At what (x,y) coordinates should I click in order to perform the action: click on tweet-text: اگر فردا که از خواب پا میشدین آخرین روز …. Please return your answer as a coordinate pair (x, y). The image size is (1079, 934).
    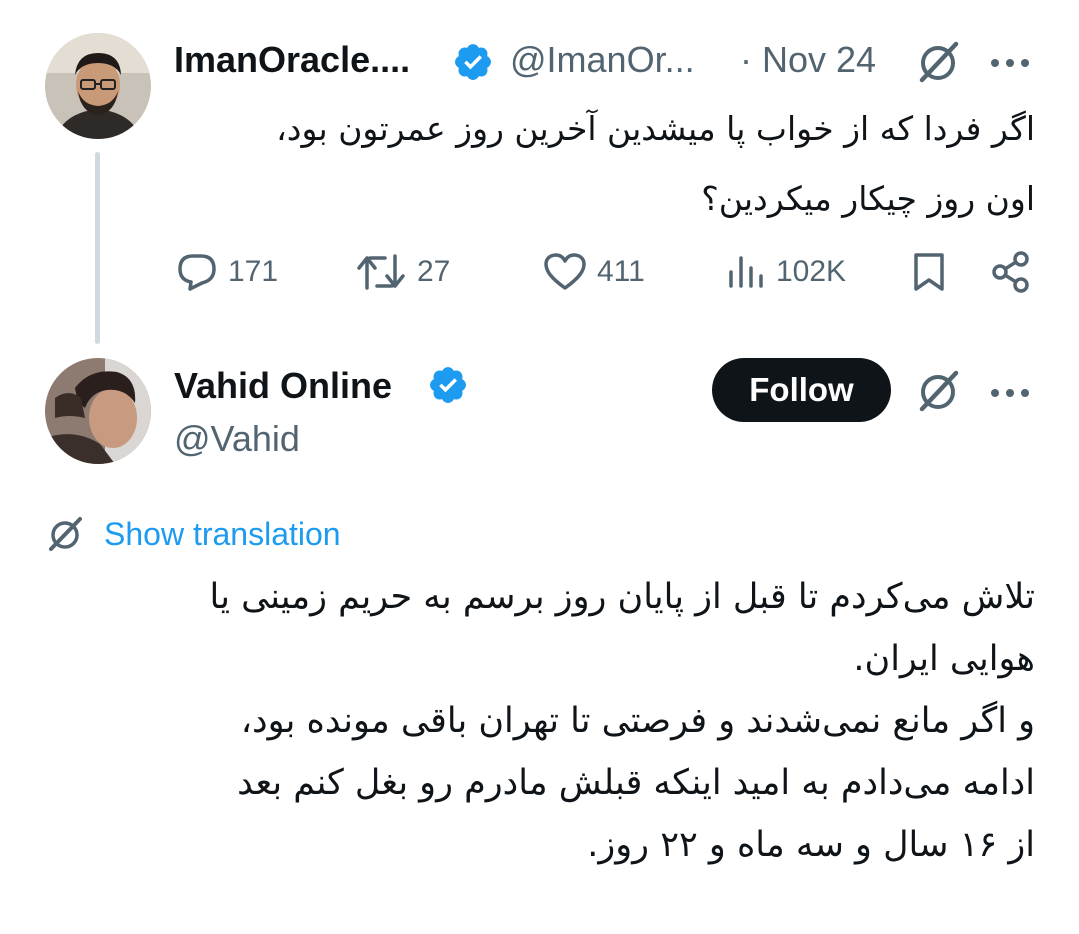
    Looking at the image, I should click on (655, 163).